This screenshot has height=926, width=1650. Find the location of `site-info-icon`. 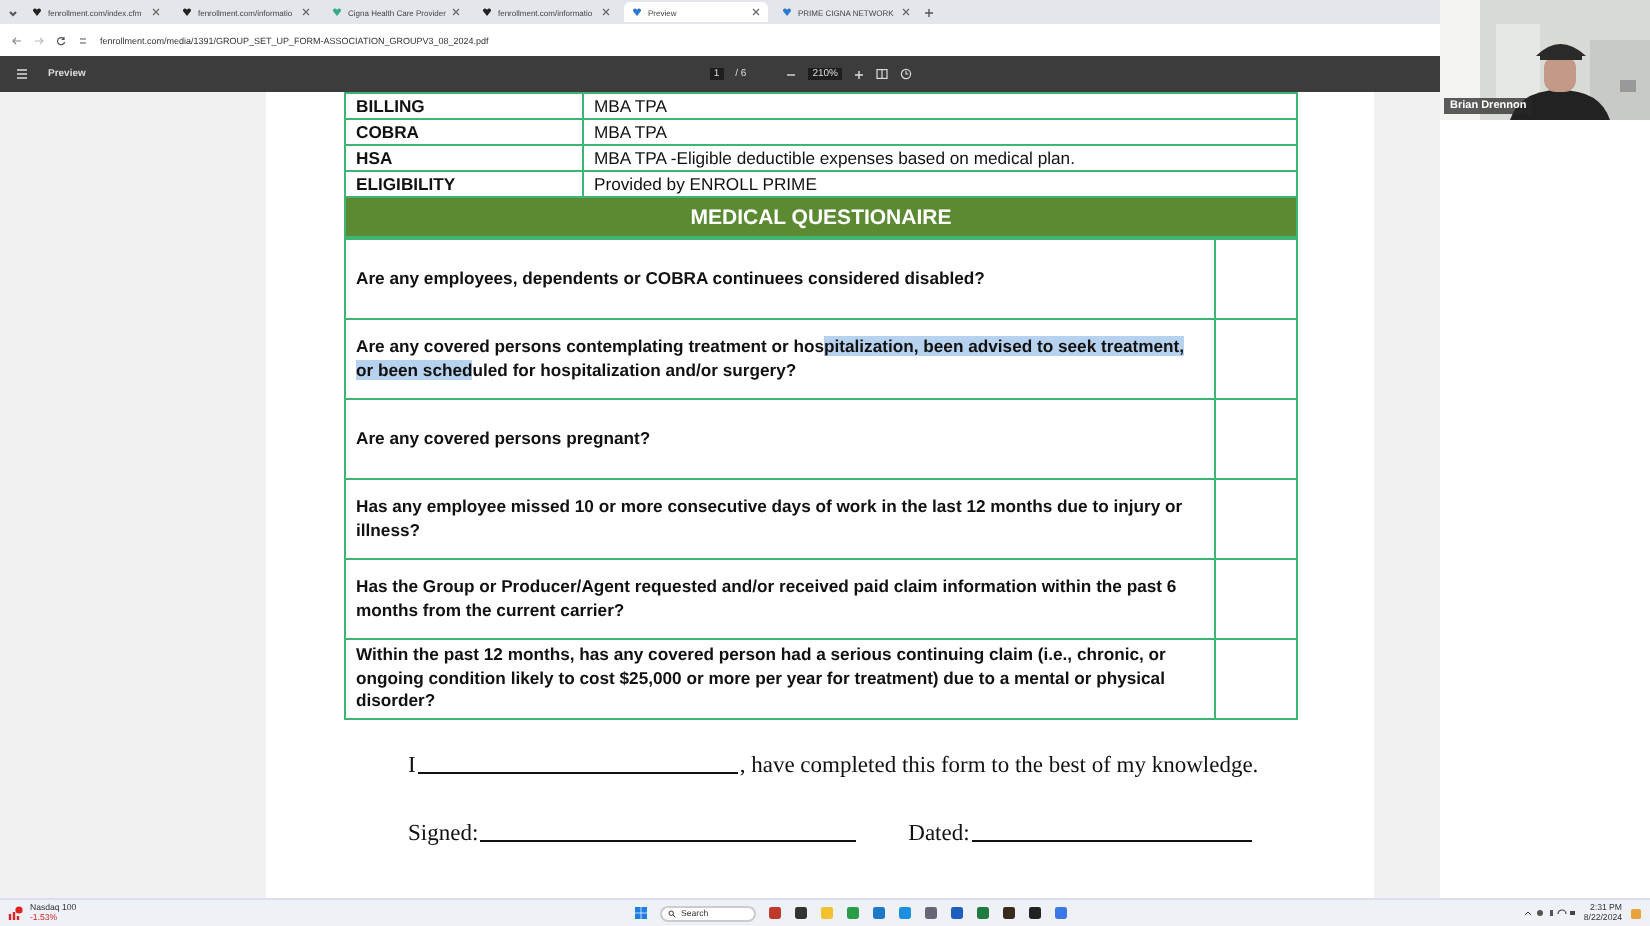

site-info-icon is located at coordinates (83, 40).